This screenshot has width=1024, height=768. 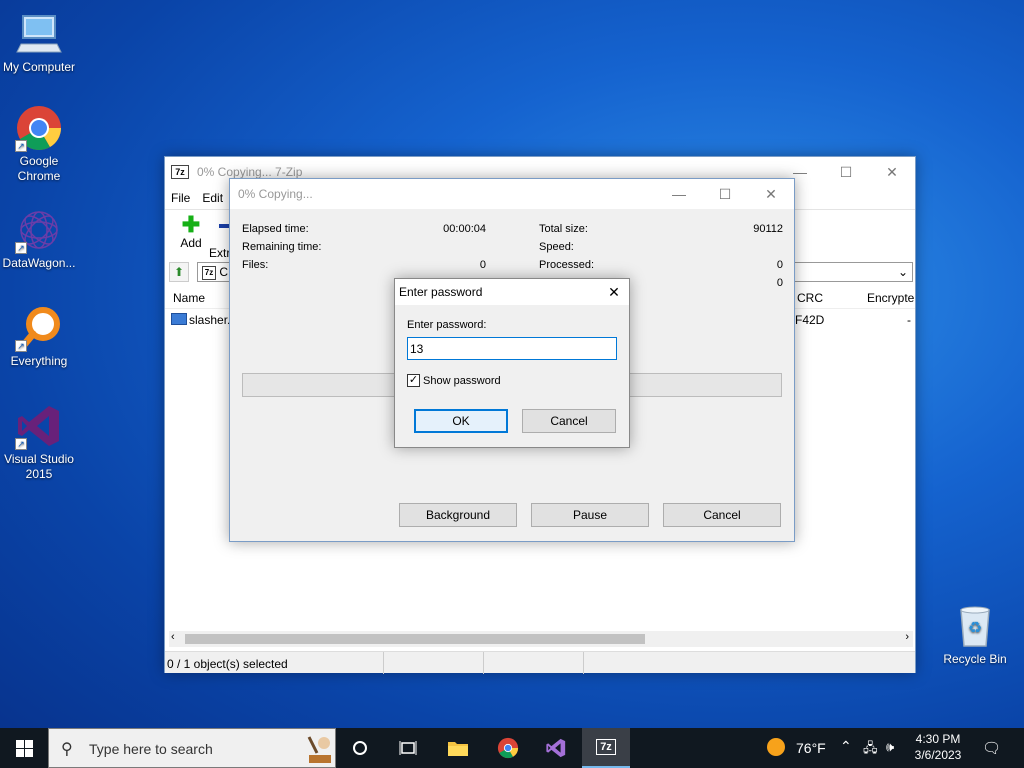 I want to click on visual-studio-icon, so click(x=556, y=748).